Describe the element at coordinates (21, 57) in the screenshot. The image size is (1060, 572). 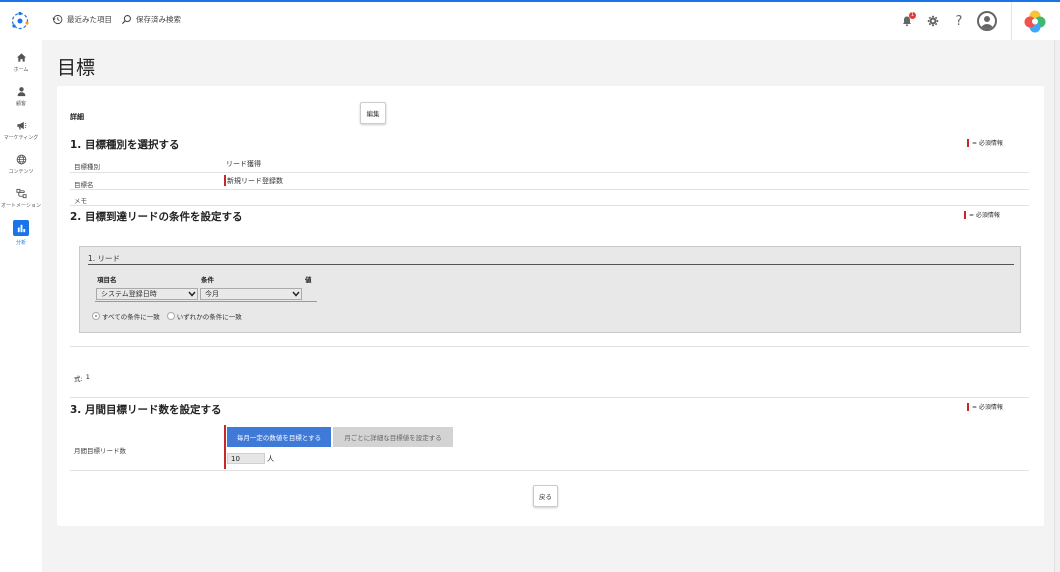
I see `home-icon` at that location.